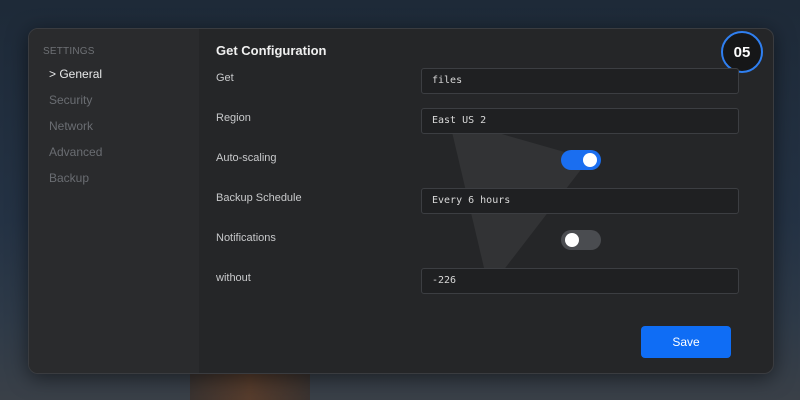  Describe the element at coordinates (225, 78) in the screenshot. I see `get-label: Get` at that location.